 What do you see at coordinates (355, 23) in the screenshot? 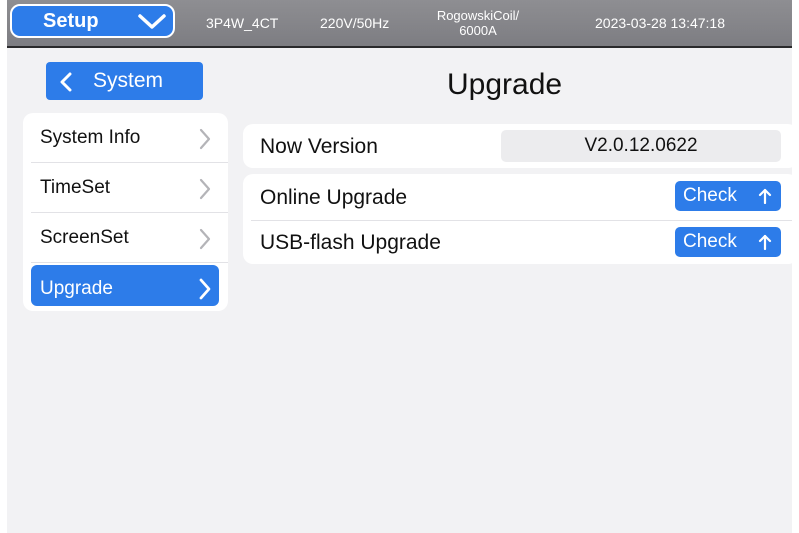
I see `voltage-frequency-status: 220V/50Hz` at bounding box center [355, 23].